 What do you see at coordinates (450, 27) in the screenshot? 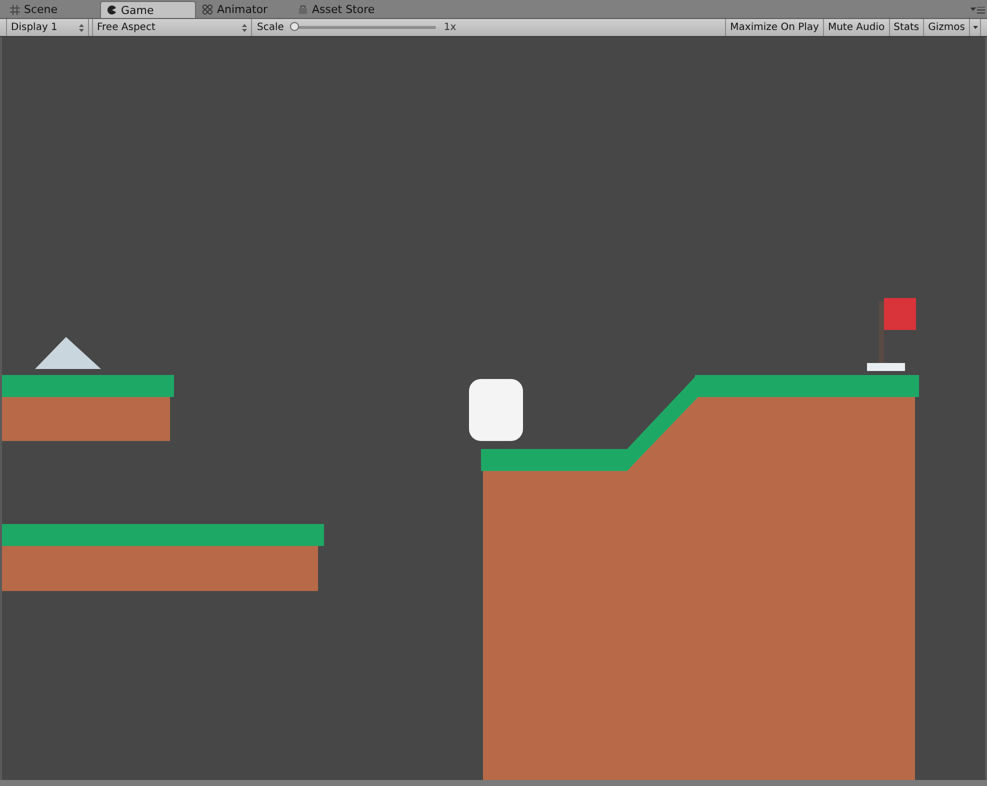
I see `scale-reading: 1x` at bounding box center [450, 27].